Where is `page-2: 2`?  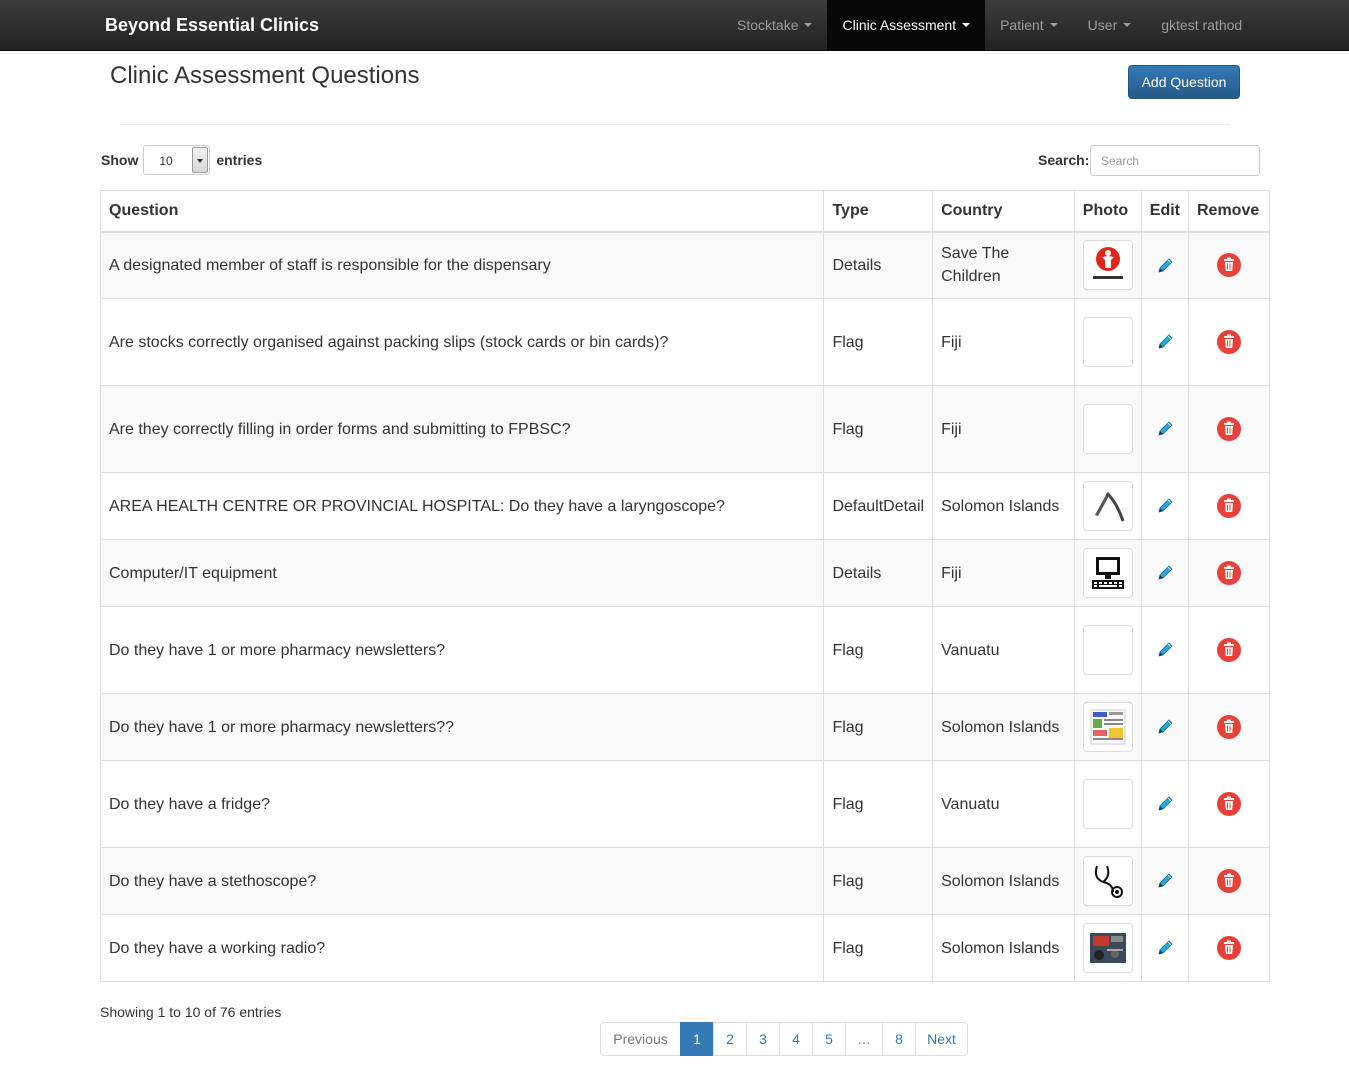
page-2: 2 is located at coordinates (730, 1039).